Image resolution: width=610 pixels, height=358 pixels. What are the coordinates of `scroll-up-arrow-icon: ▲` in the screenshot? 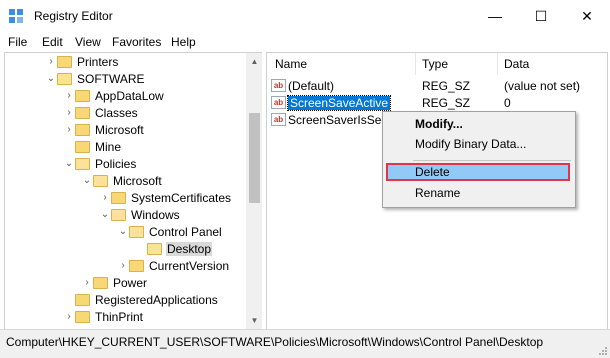 It's located at (254, 61).